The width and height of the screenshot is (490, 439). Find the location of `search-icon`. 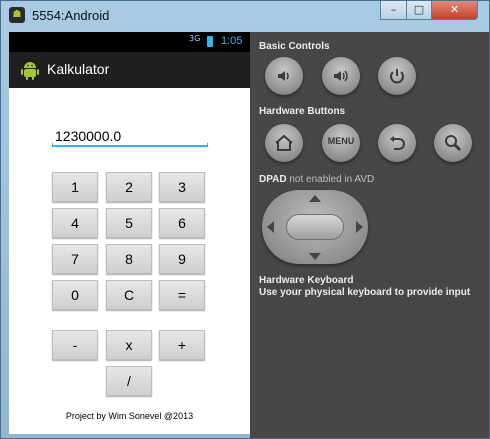

search-icon is located at coordinates (453, 143).